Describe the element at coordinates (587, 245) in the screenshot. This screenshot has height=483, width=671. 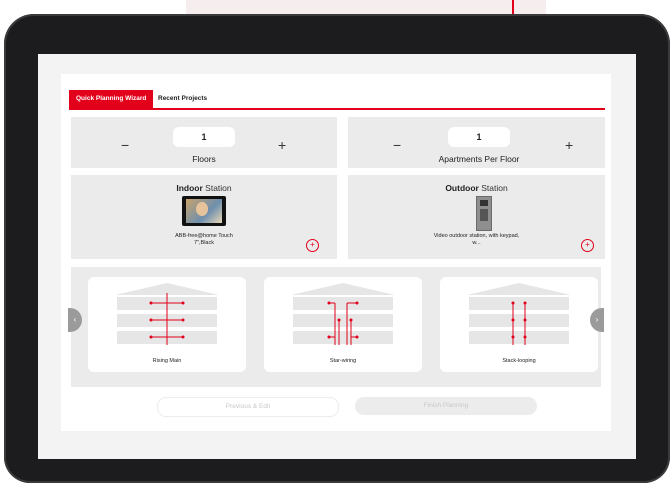
I see `outdoor-station-add-button: +` at that location.